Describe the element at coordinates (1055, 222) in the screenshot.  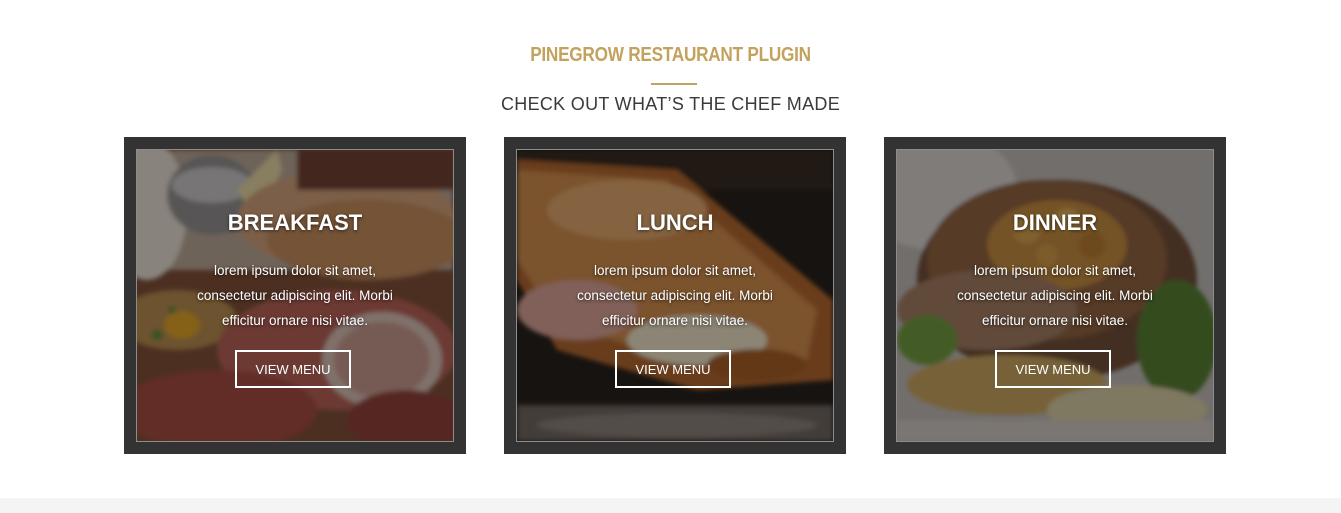
I see `card-title: DINNER` at that location.